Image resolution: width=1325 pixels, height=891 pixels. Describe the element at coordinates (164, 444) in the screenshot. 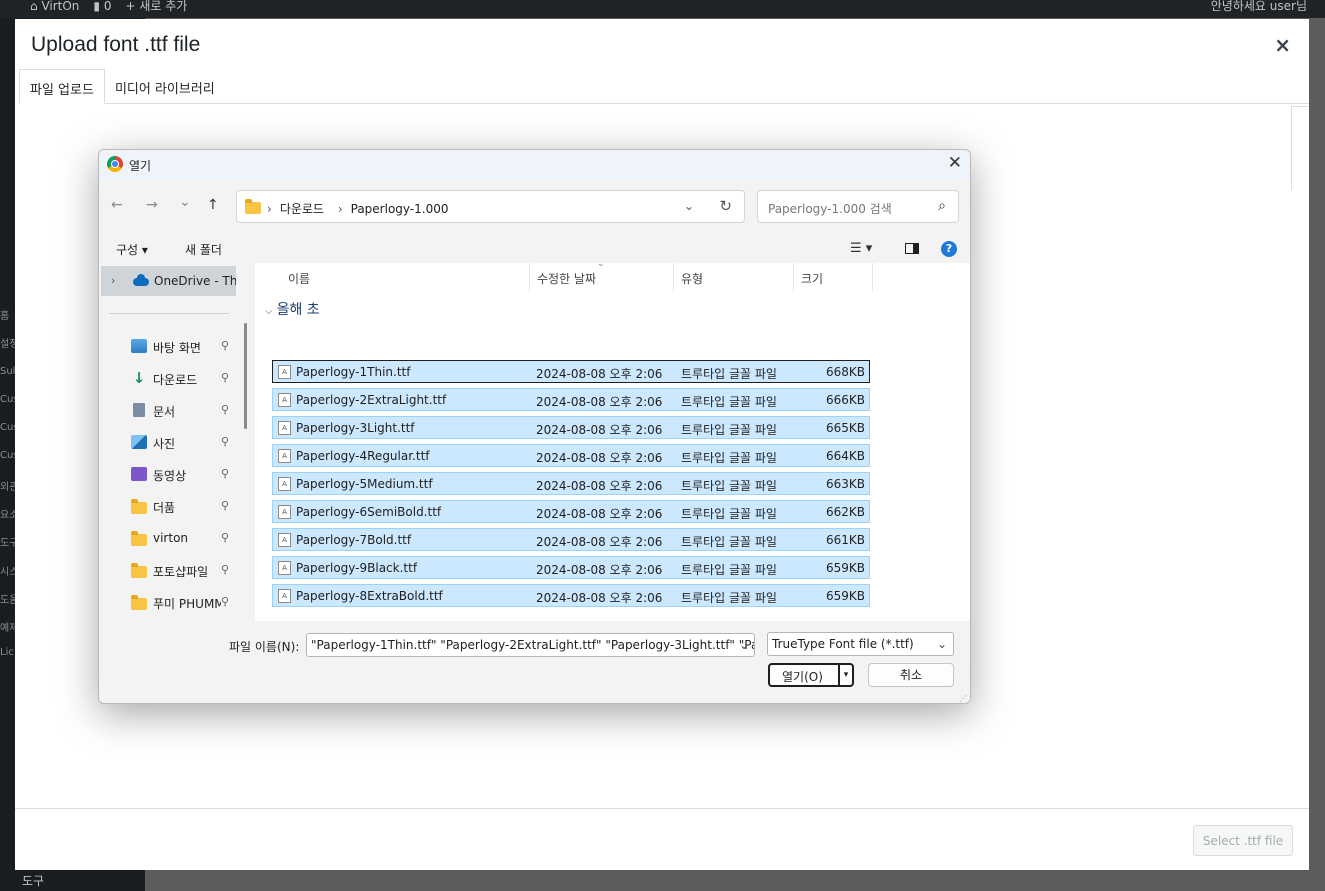

I see `nav-item-label: 사진` at that location.